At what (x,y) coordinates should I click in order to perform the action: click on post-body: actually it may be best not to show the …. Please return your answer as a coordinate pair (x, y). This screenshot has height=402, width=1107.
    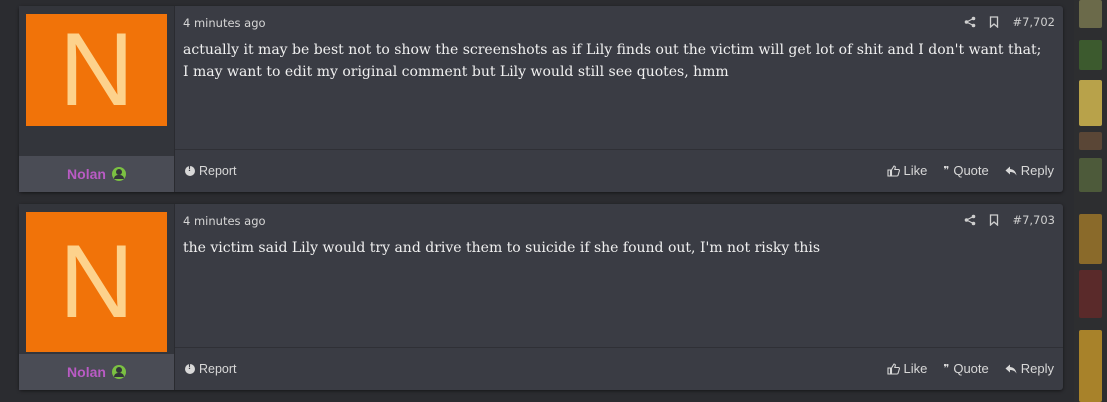
    Looking at the image, I should click on (612, 61).